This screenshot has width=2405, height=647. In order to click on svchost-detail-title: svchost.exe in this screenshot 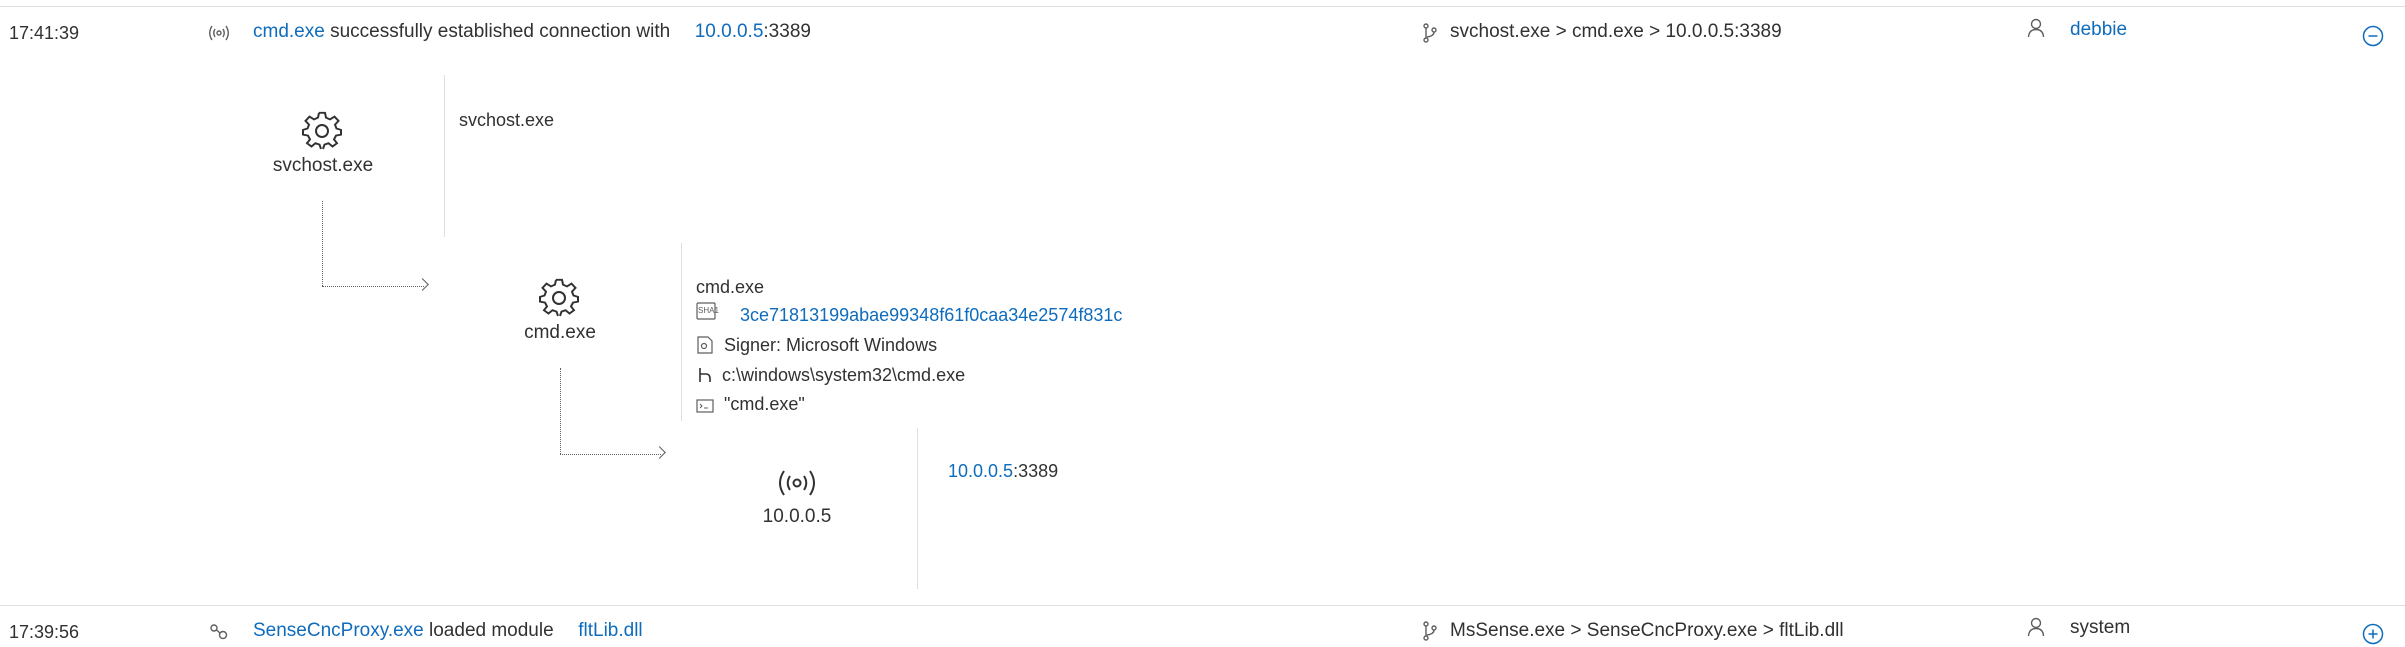, I will do `click(507, 120)`.